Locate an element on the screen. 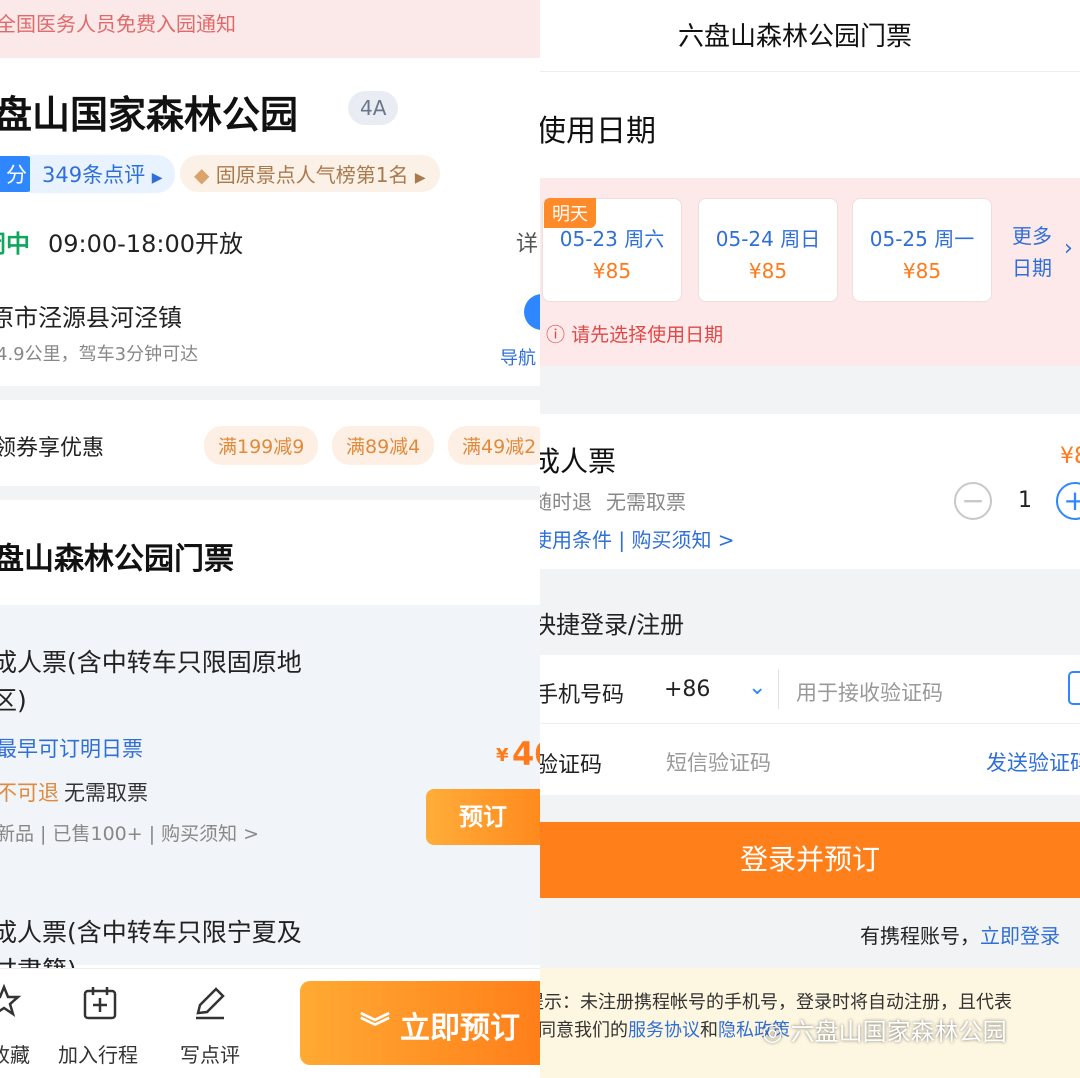 The width and height of the screenshot is (1080, 1078). phone-input: 用于接收验证码 is located at coordinates (869, 692).